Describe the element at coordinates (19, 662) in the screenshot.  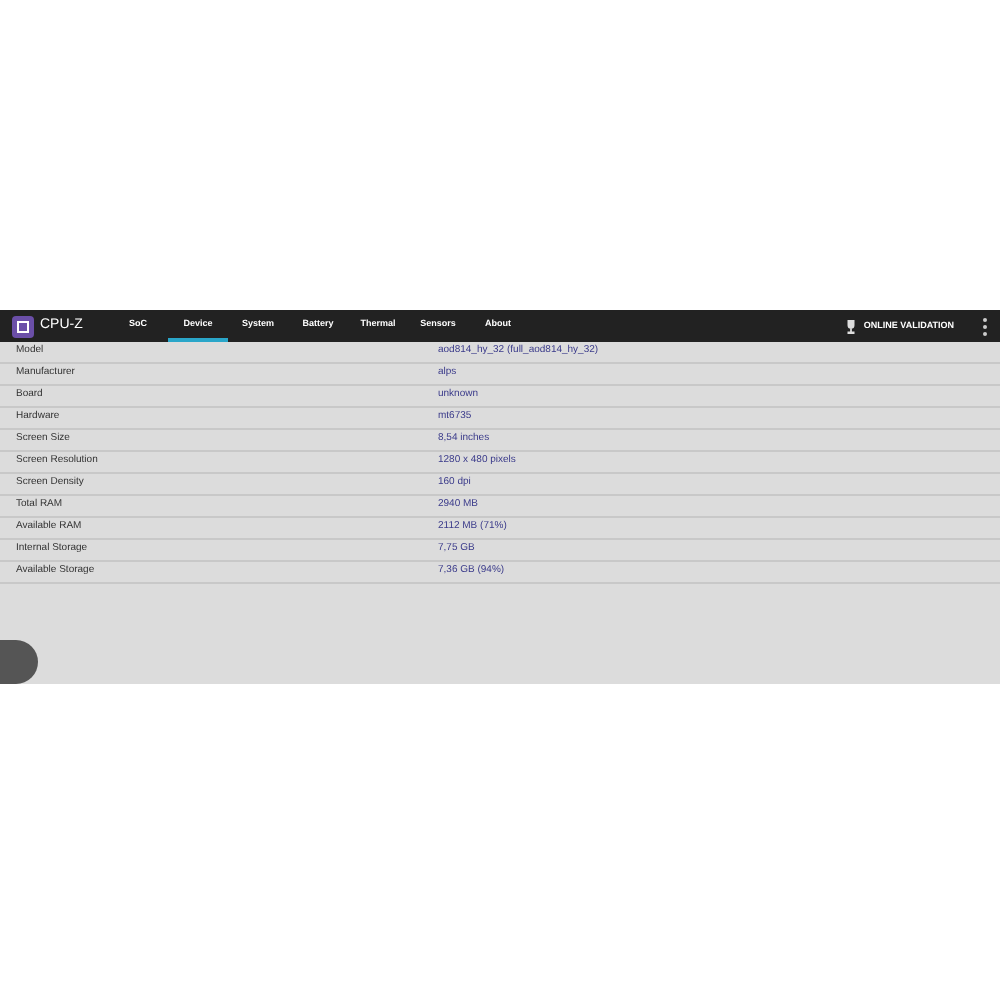
I see `floating-handle` at that location.